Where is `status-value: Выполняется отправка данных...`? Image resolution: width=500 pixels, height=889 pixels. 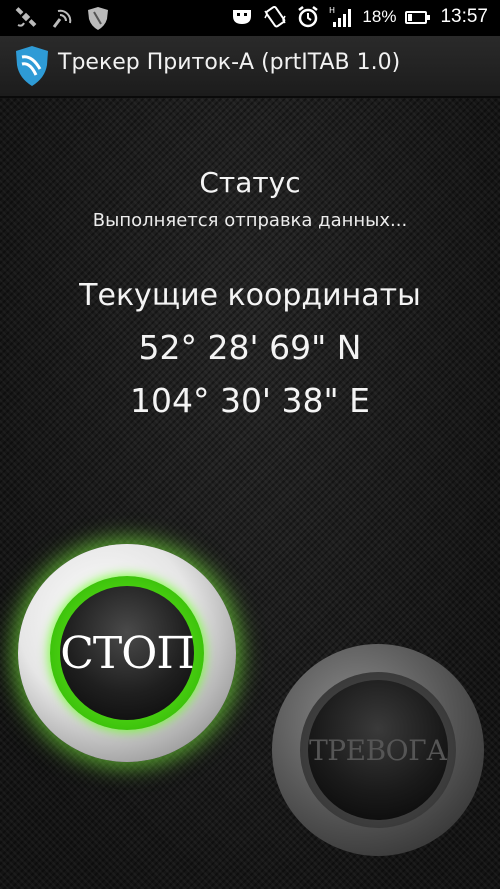
status-value: Выполняется отправка данных... is located at coordinates (250, 220).